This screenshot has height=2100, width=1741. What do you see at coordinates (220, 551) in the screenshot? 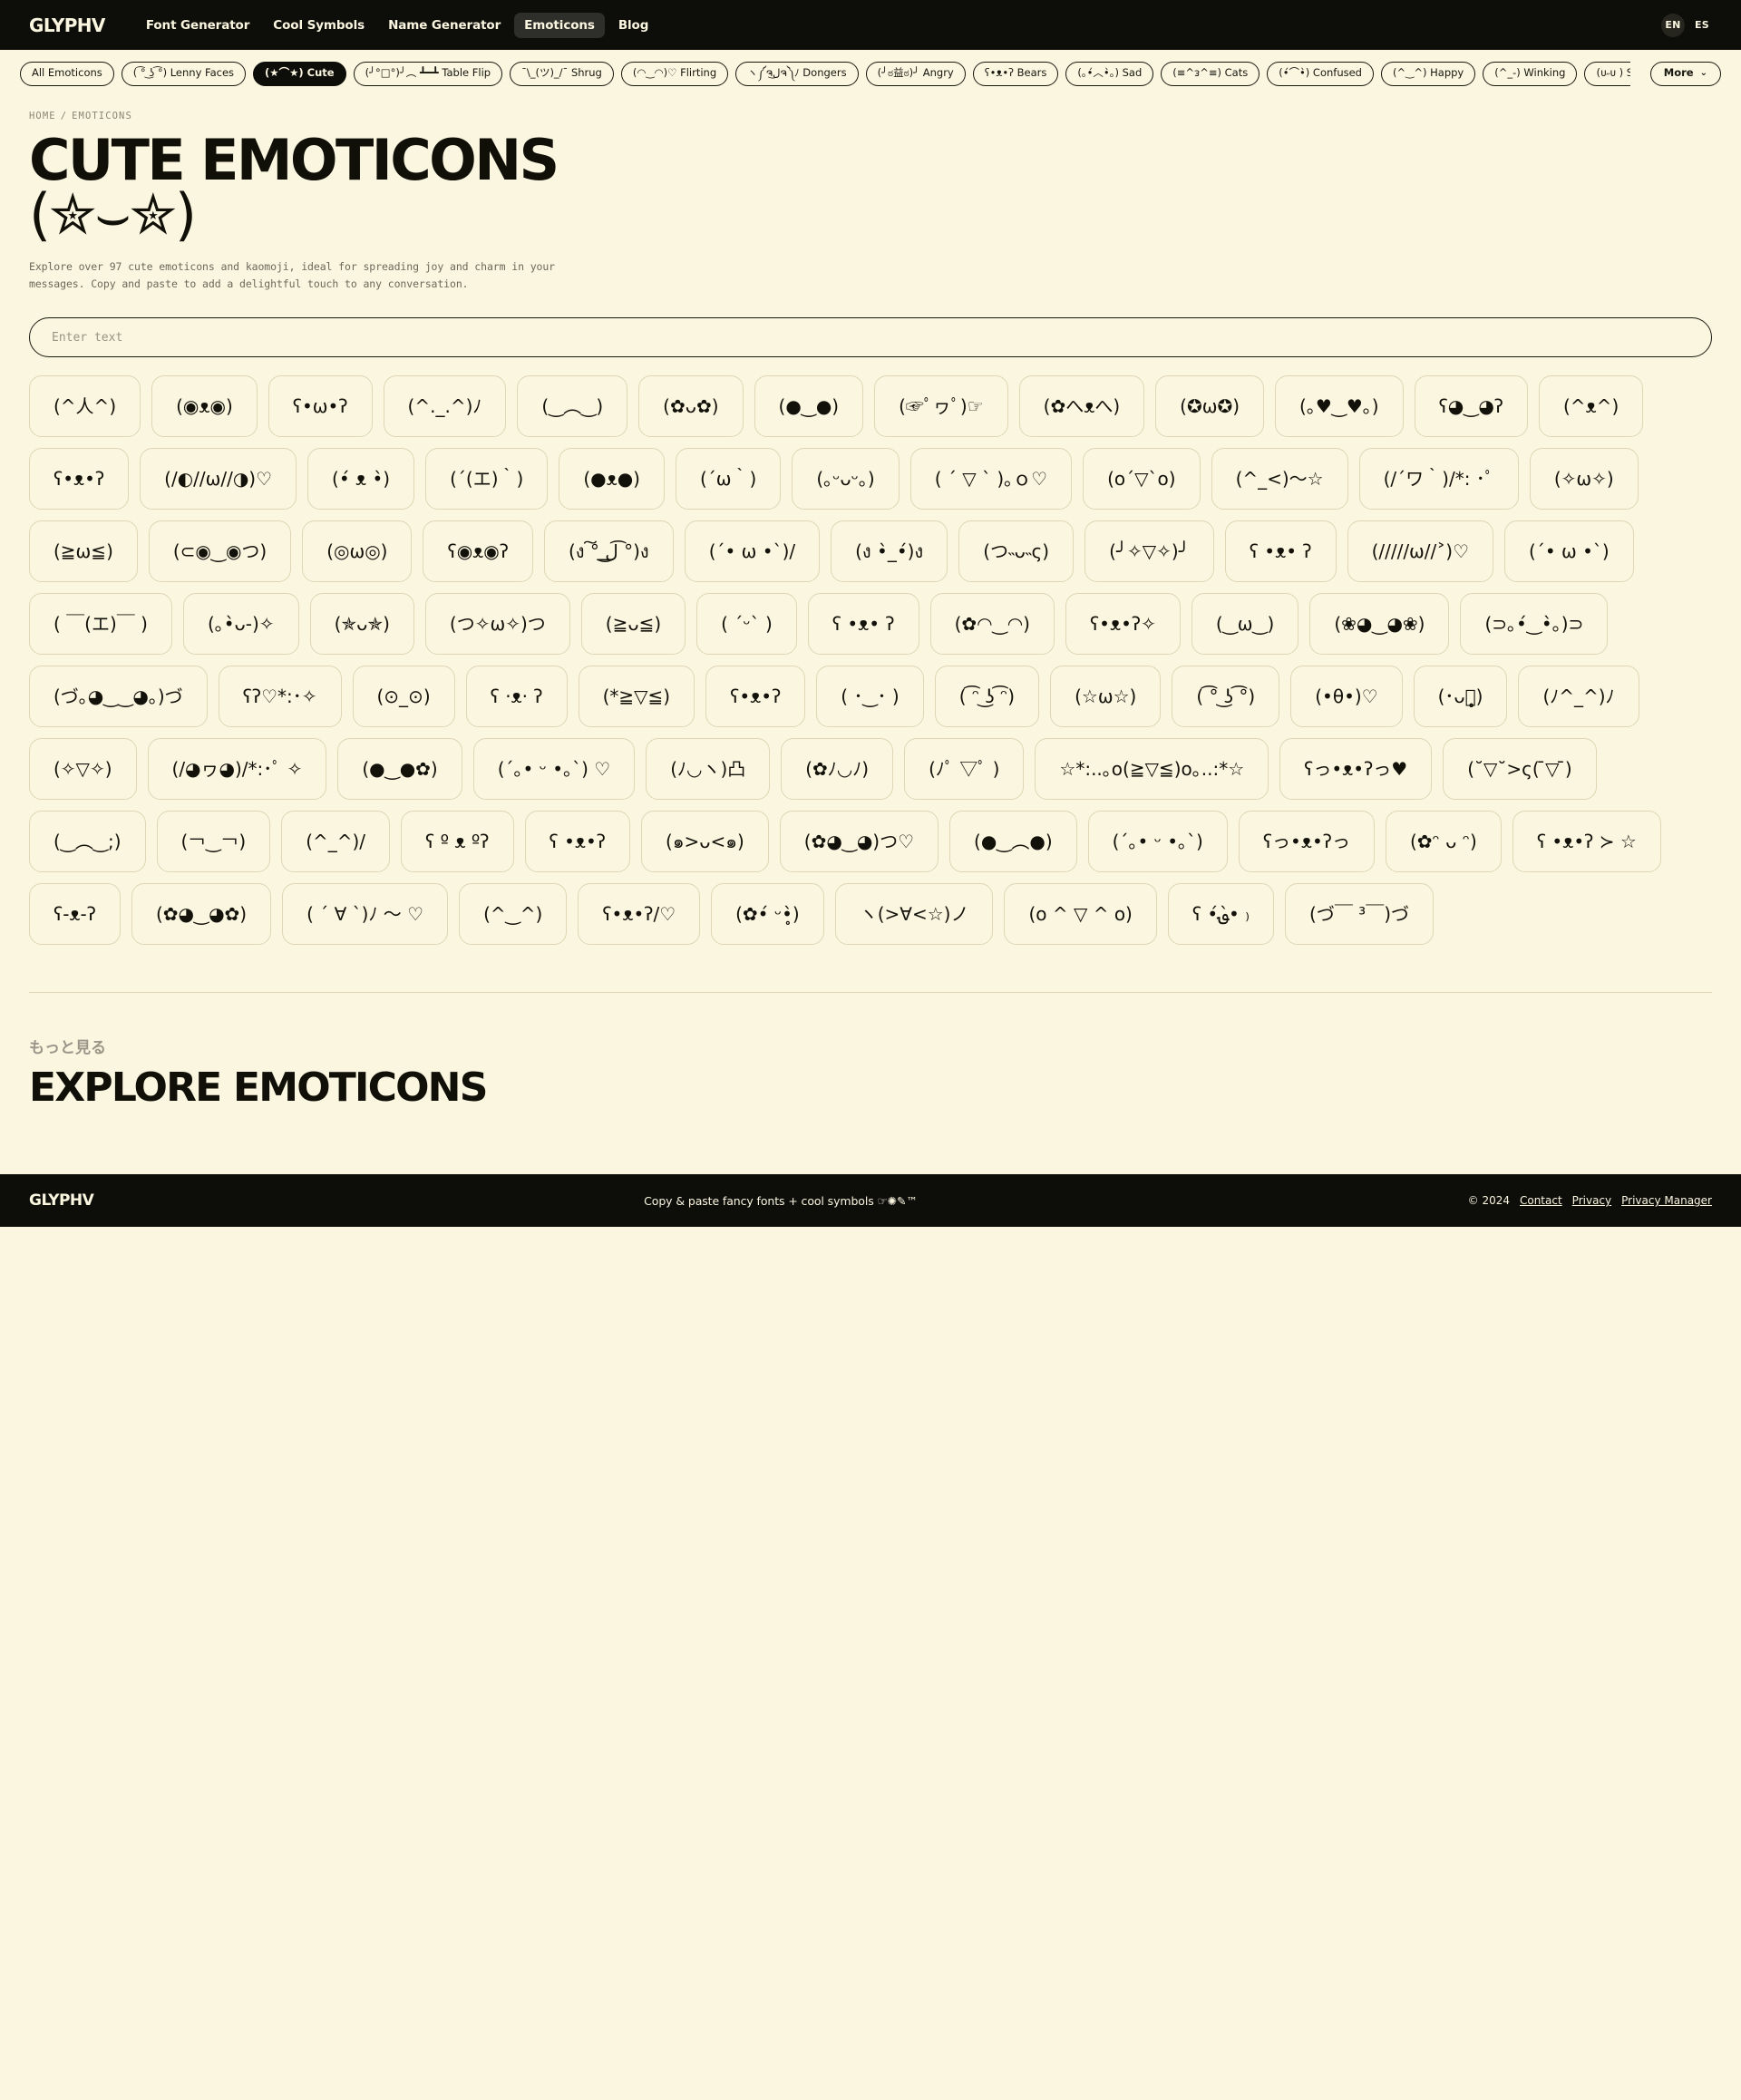
I see `emoticon-card: (⊂◉‿◉つ)` at bounding box center [220, 551].